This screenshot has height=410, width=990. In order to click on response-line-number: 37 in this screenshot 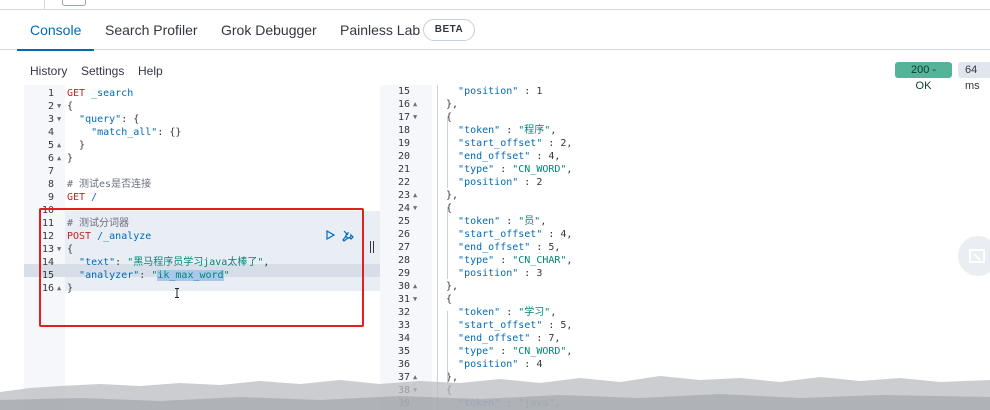, I will do `click(403, 377)`.